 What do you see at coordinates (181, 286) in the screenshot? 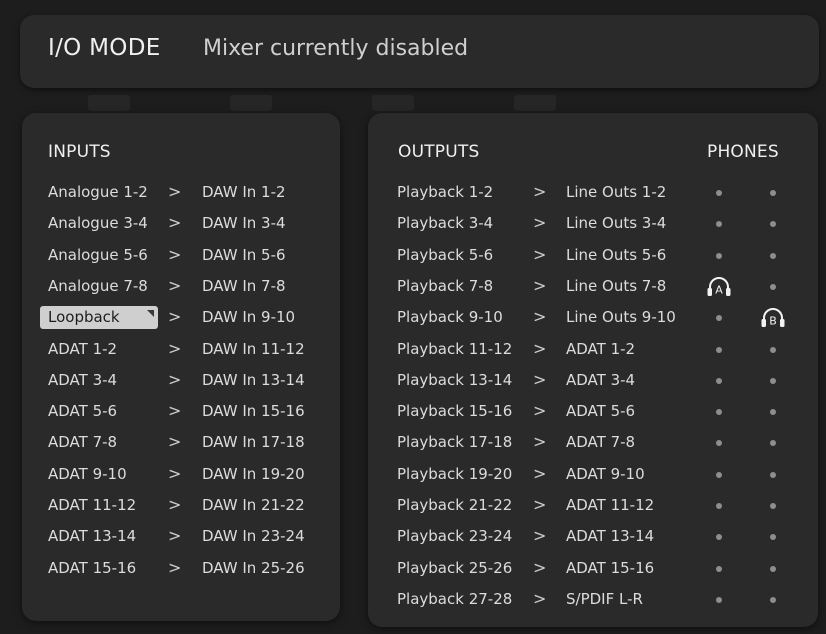
I see `input-route-row: Analogue 7-8 > DAW In 7-8` at bounding box center [181, 286].